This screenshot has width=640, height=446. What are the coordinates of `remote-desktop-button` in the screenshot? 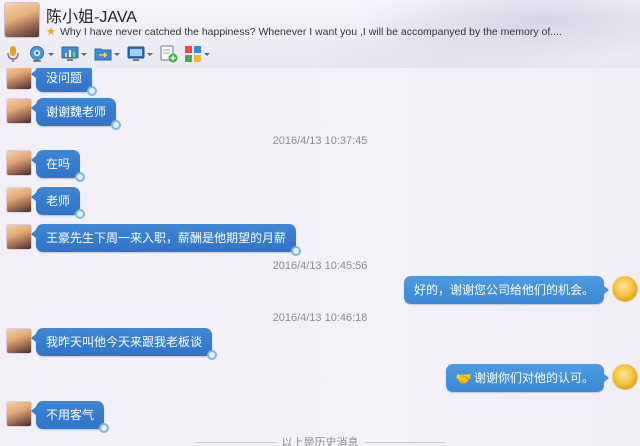 It's located at (140, 54).